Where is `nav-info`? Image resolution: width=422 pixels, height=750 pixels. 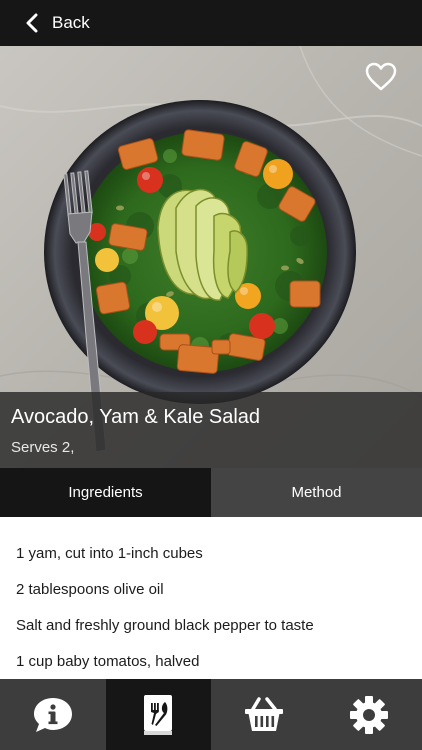 nav-info is located at coordinates (53, 714).